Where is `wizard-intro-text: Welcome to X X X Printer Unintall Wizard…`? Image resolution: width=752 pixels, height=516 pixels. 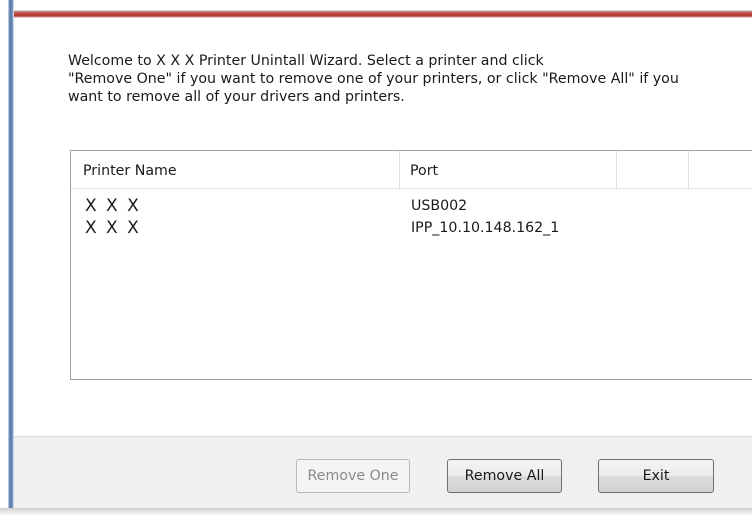
wizard-intro-text: Welcome to X X X Printer Unintall Wizard… is located at coordinates (373, 79).